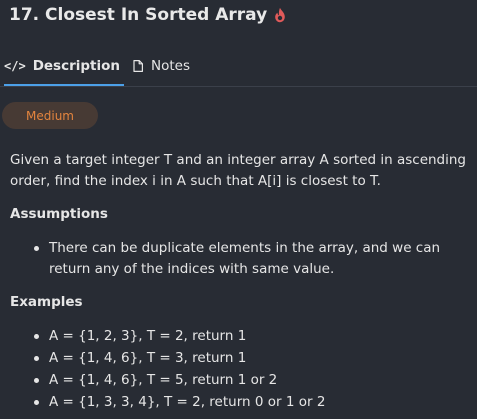 This screenshot has height=419, width=477. I want to click on flame-icon, so click(280, 15).